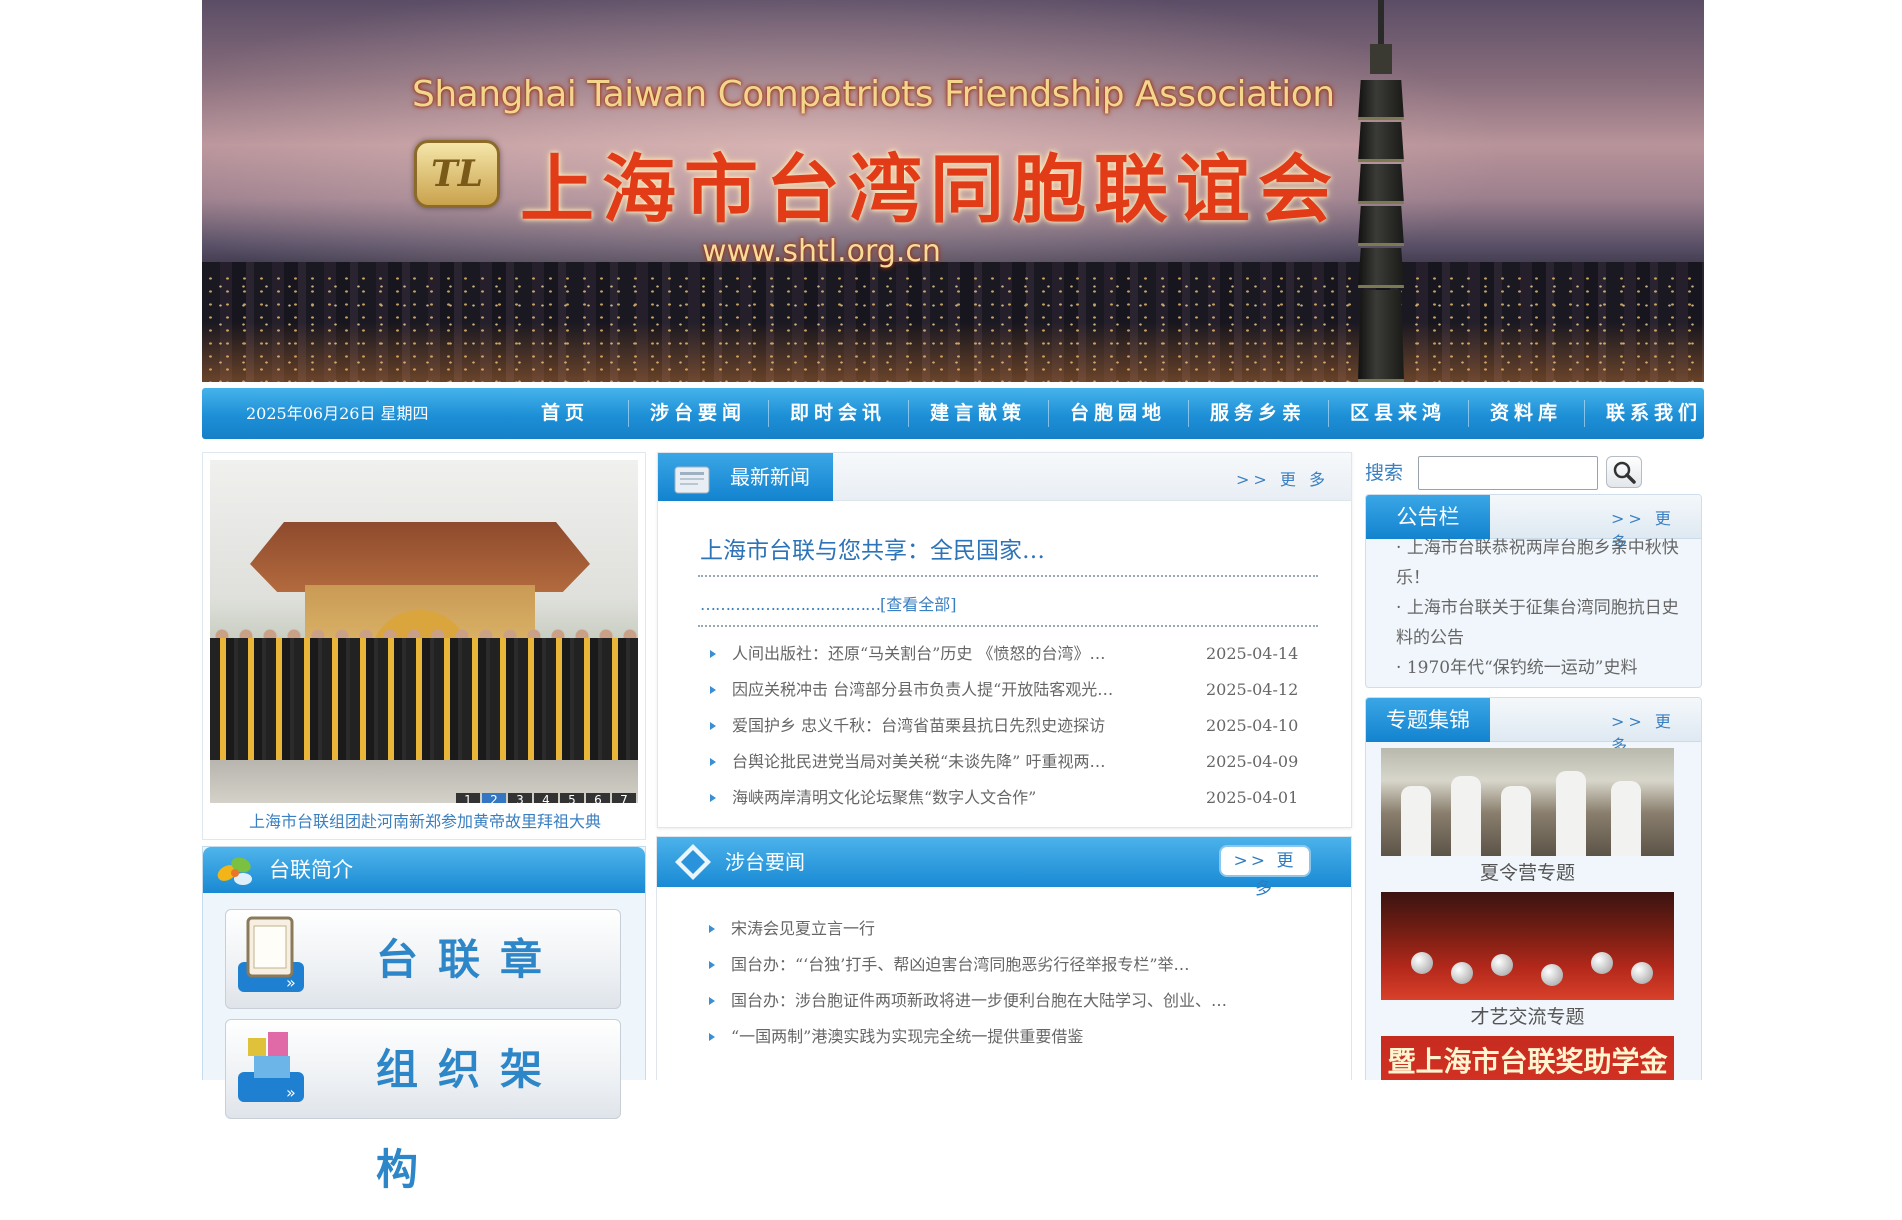  I want to click on list-item: 因应关税冲击 台湾部分县市负责人提“开放陆客观光… 2025-04-12, so click(1010, 690).